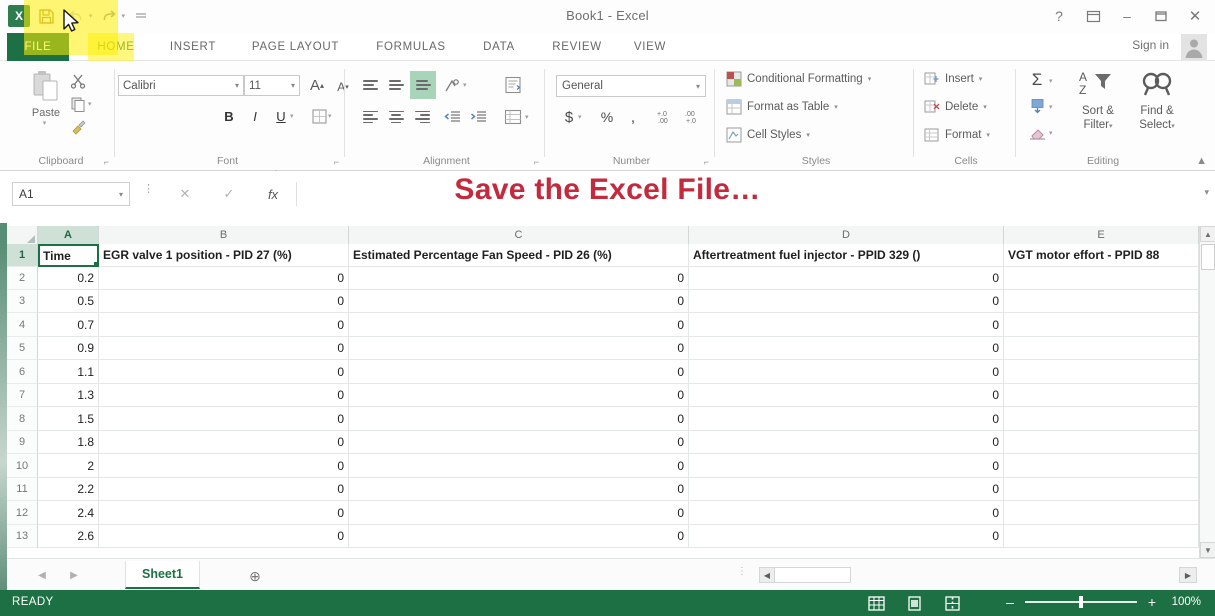 This screenshot has height=616, width=1215. Describe the element at coordinates (1101, 301) in the screenshot. I see `cell-e3` at that location.